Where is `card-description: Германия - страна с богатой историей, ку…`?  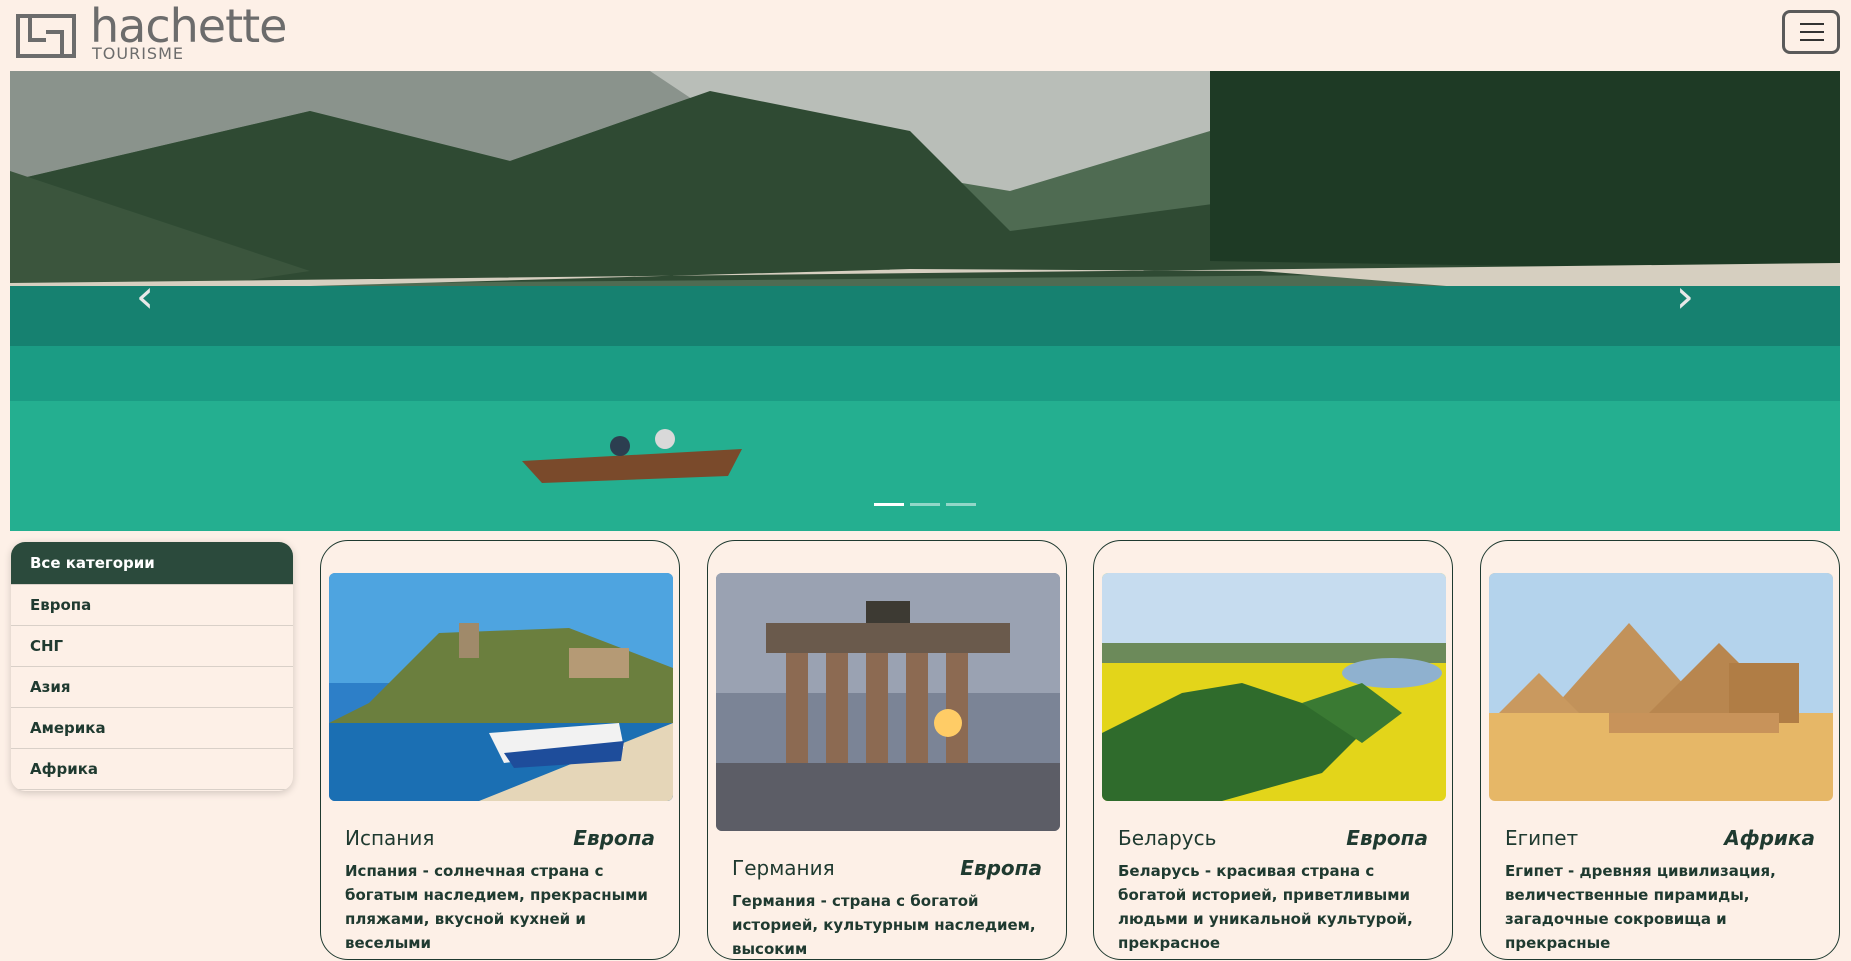 card-description: Германия - страна с богатой историей, ку… is located at coordinates (884, 925).